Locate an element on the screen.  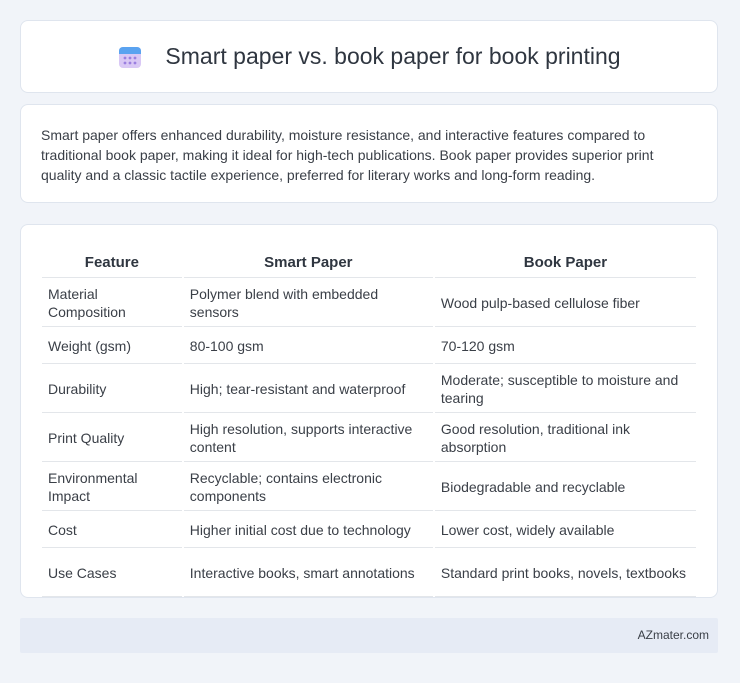
table-row: Weight (gsm) 80-100 gsm 70-120 gsm is located at coordinates (369, 345).